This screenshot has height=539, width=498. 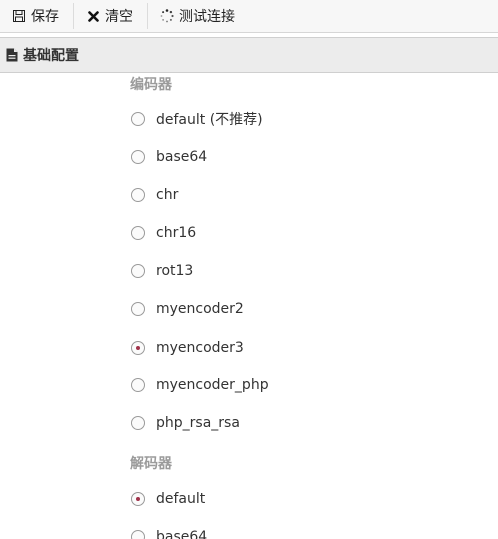 I want to click on toolbar: 保存 清空 测试连接, so click(x=249, y=16).